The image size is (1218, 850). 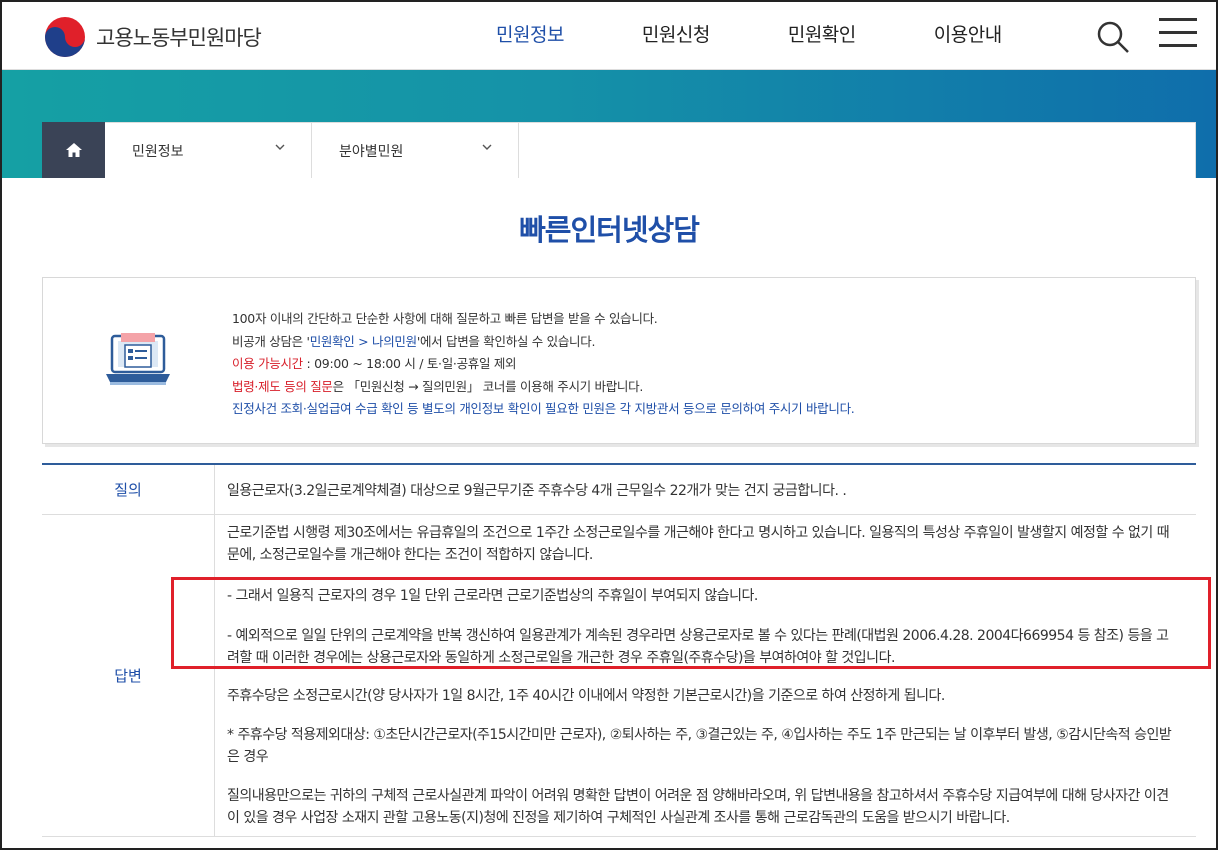 What do you see at coordinates (691, 623) in the screenshot?
I see `highlight-box` at bounding box center [691, 623].